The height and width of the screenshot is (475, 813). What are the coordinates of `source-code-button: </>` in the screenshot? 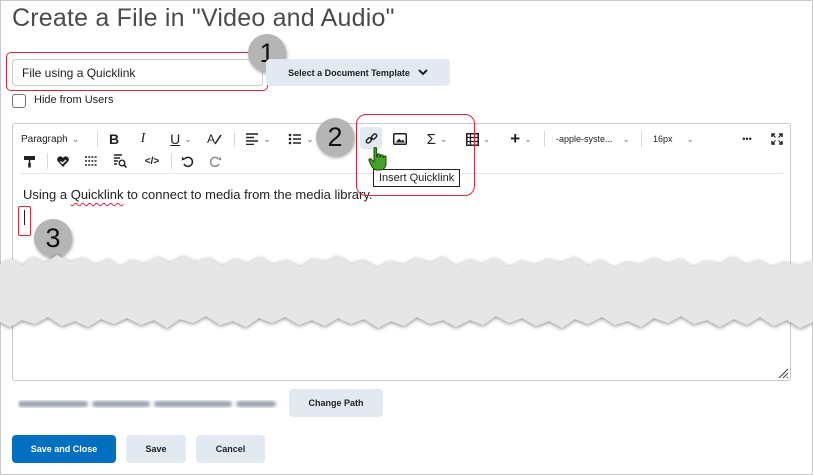 It's located at (152, 161).